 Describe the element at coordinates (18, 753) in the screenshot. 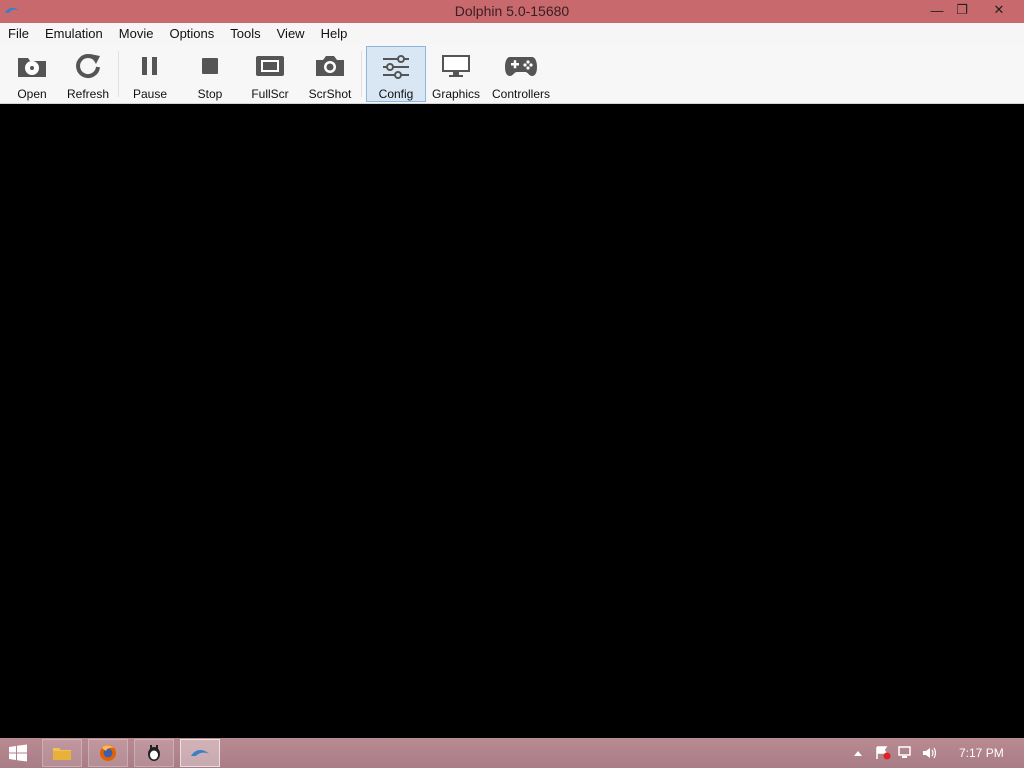

I see `windows-start-icon` at that location.